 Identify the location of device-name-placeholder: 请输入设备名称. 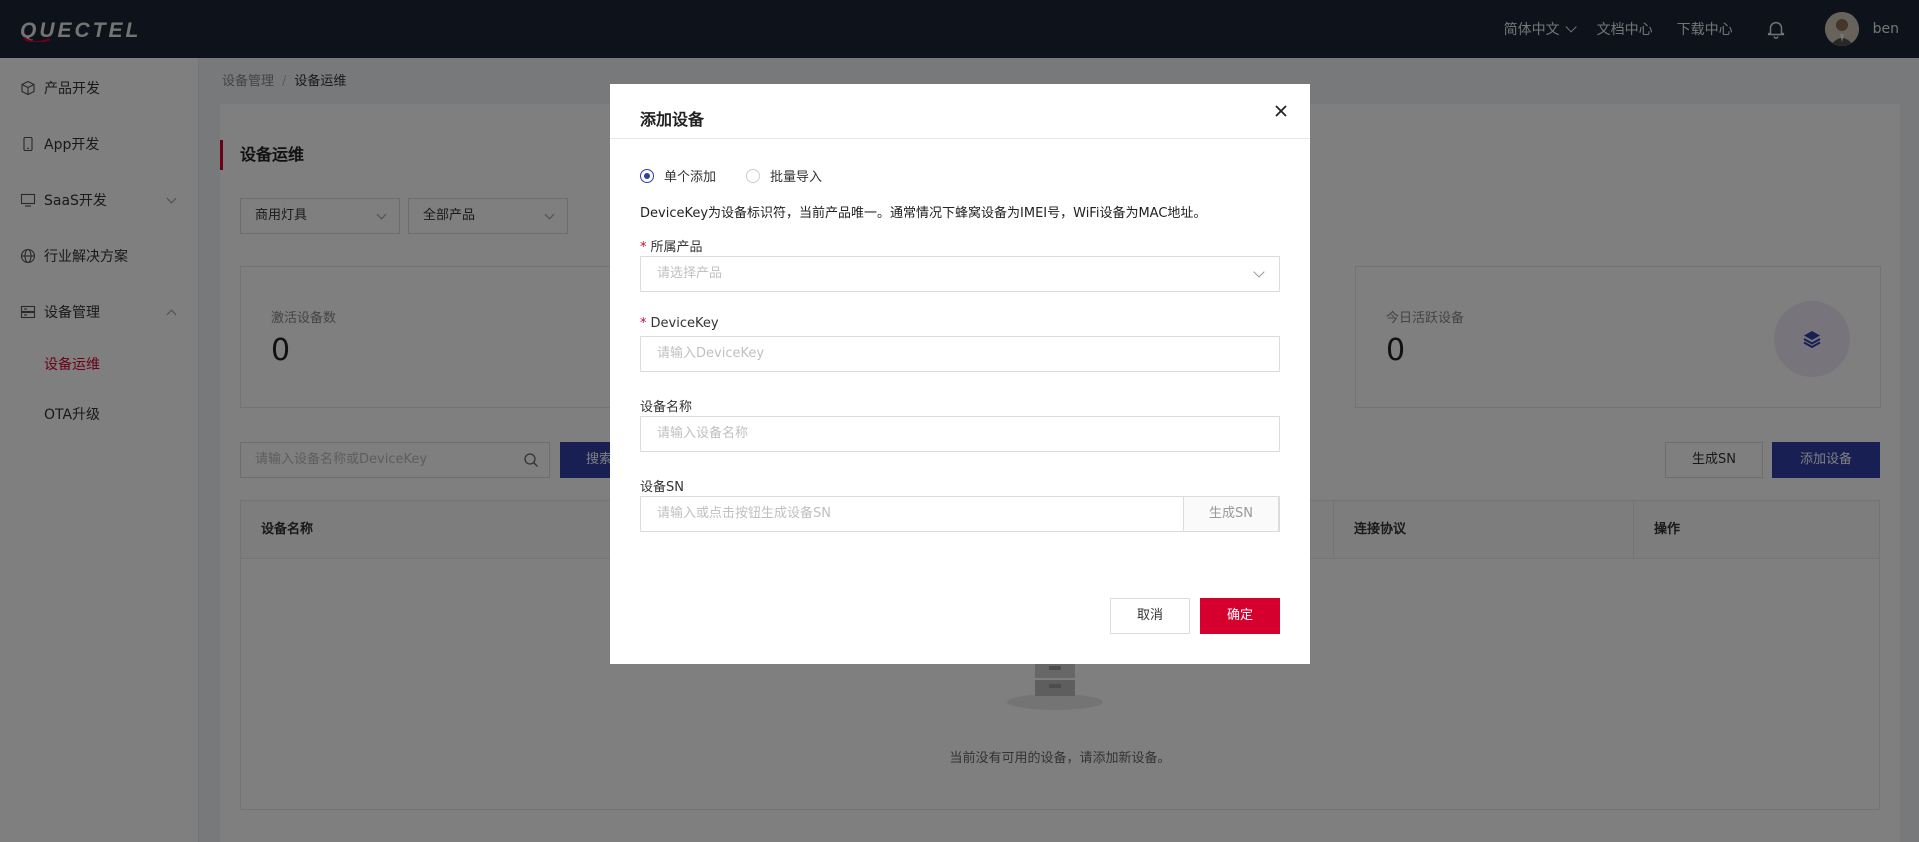
(703, 433).